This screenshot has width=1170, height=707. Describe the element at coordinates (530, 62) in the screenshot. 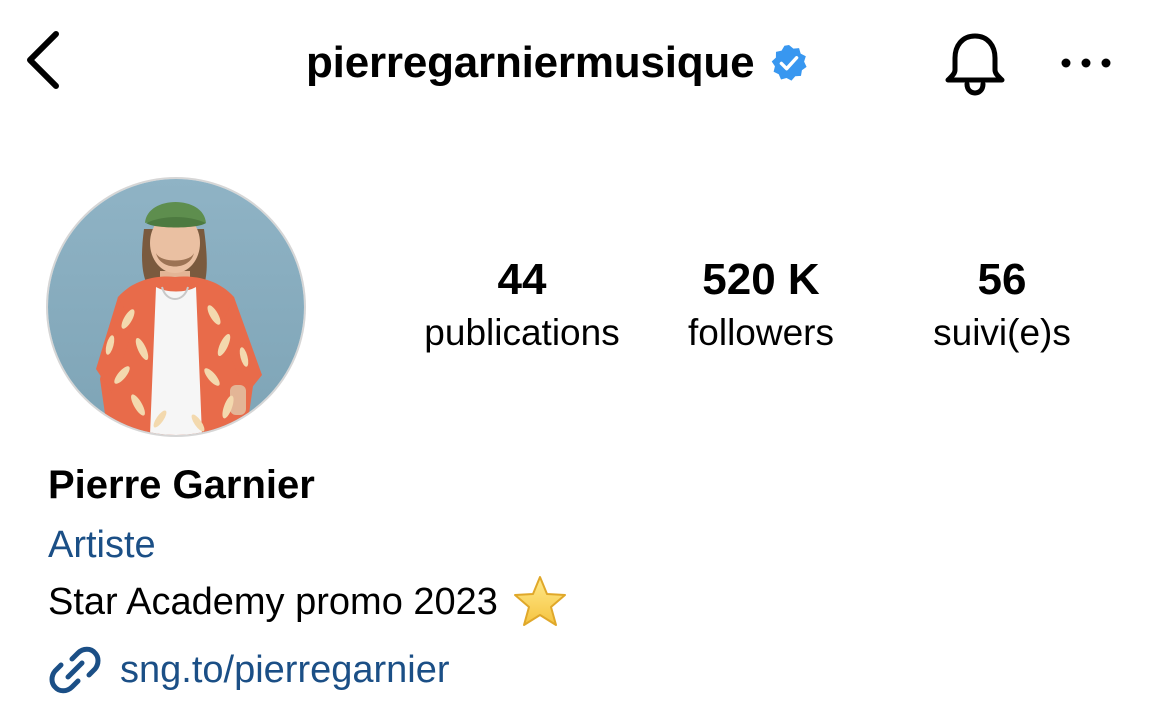

I see `username-title: pierregarniermusique` at that location.